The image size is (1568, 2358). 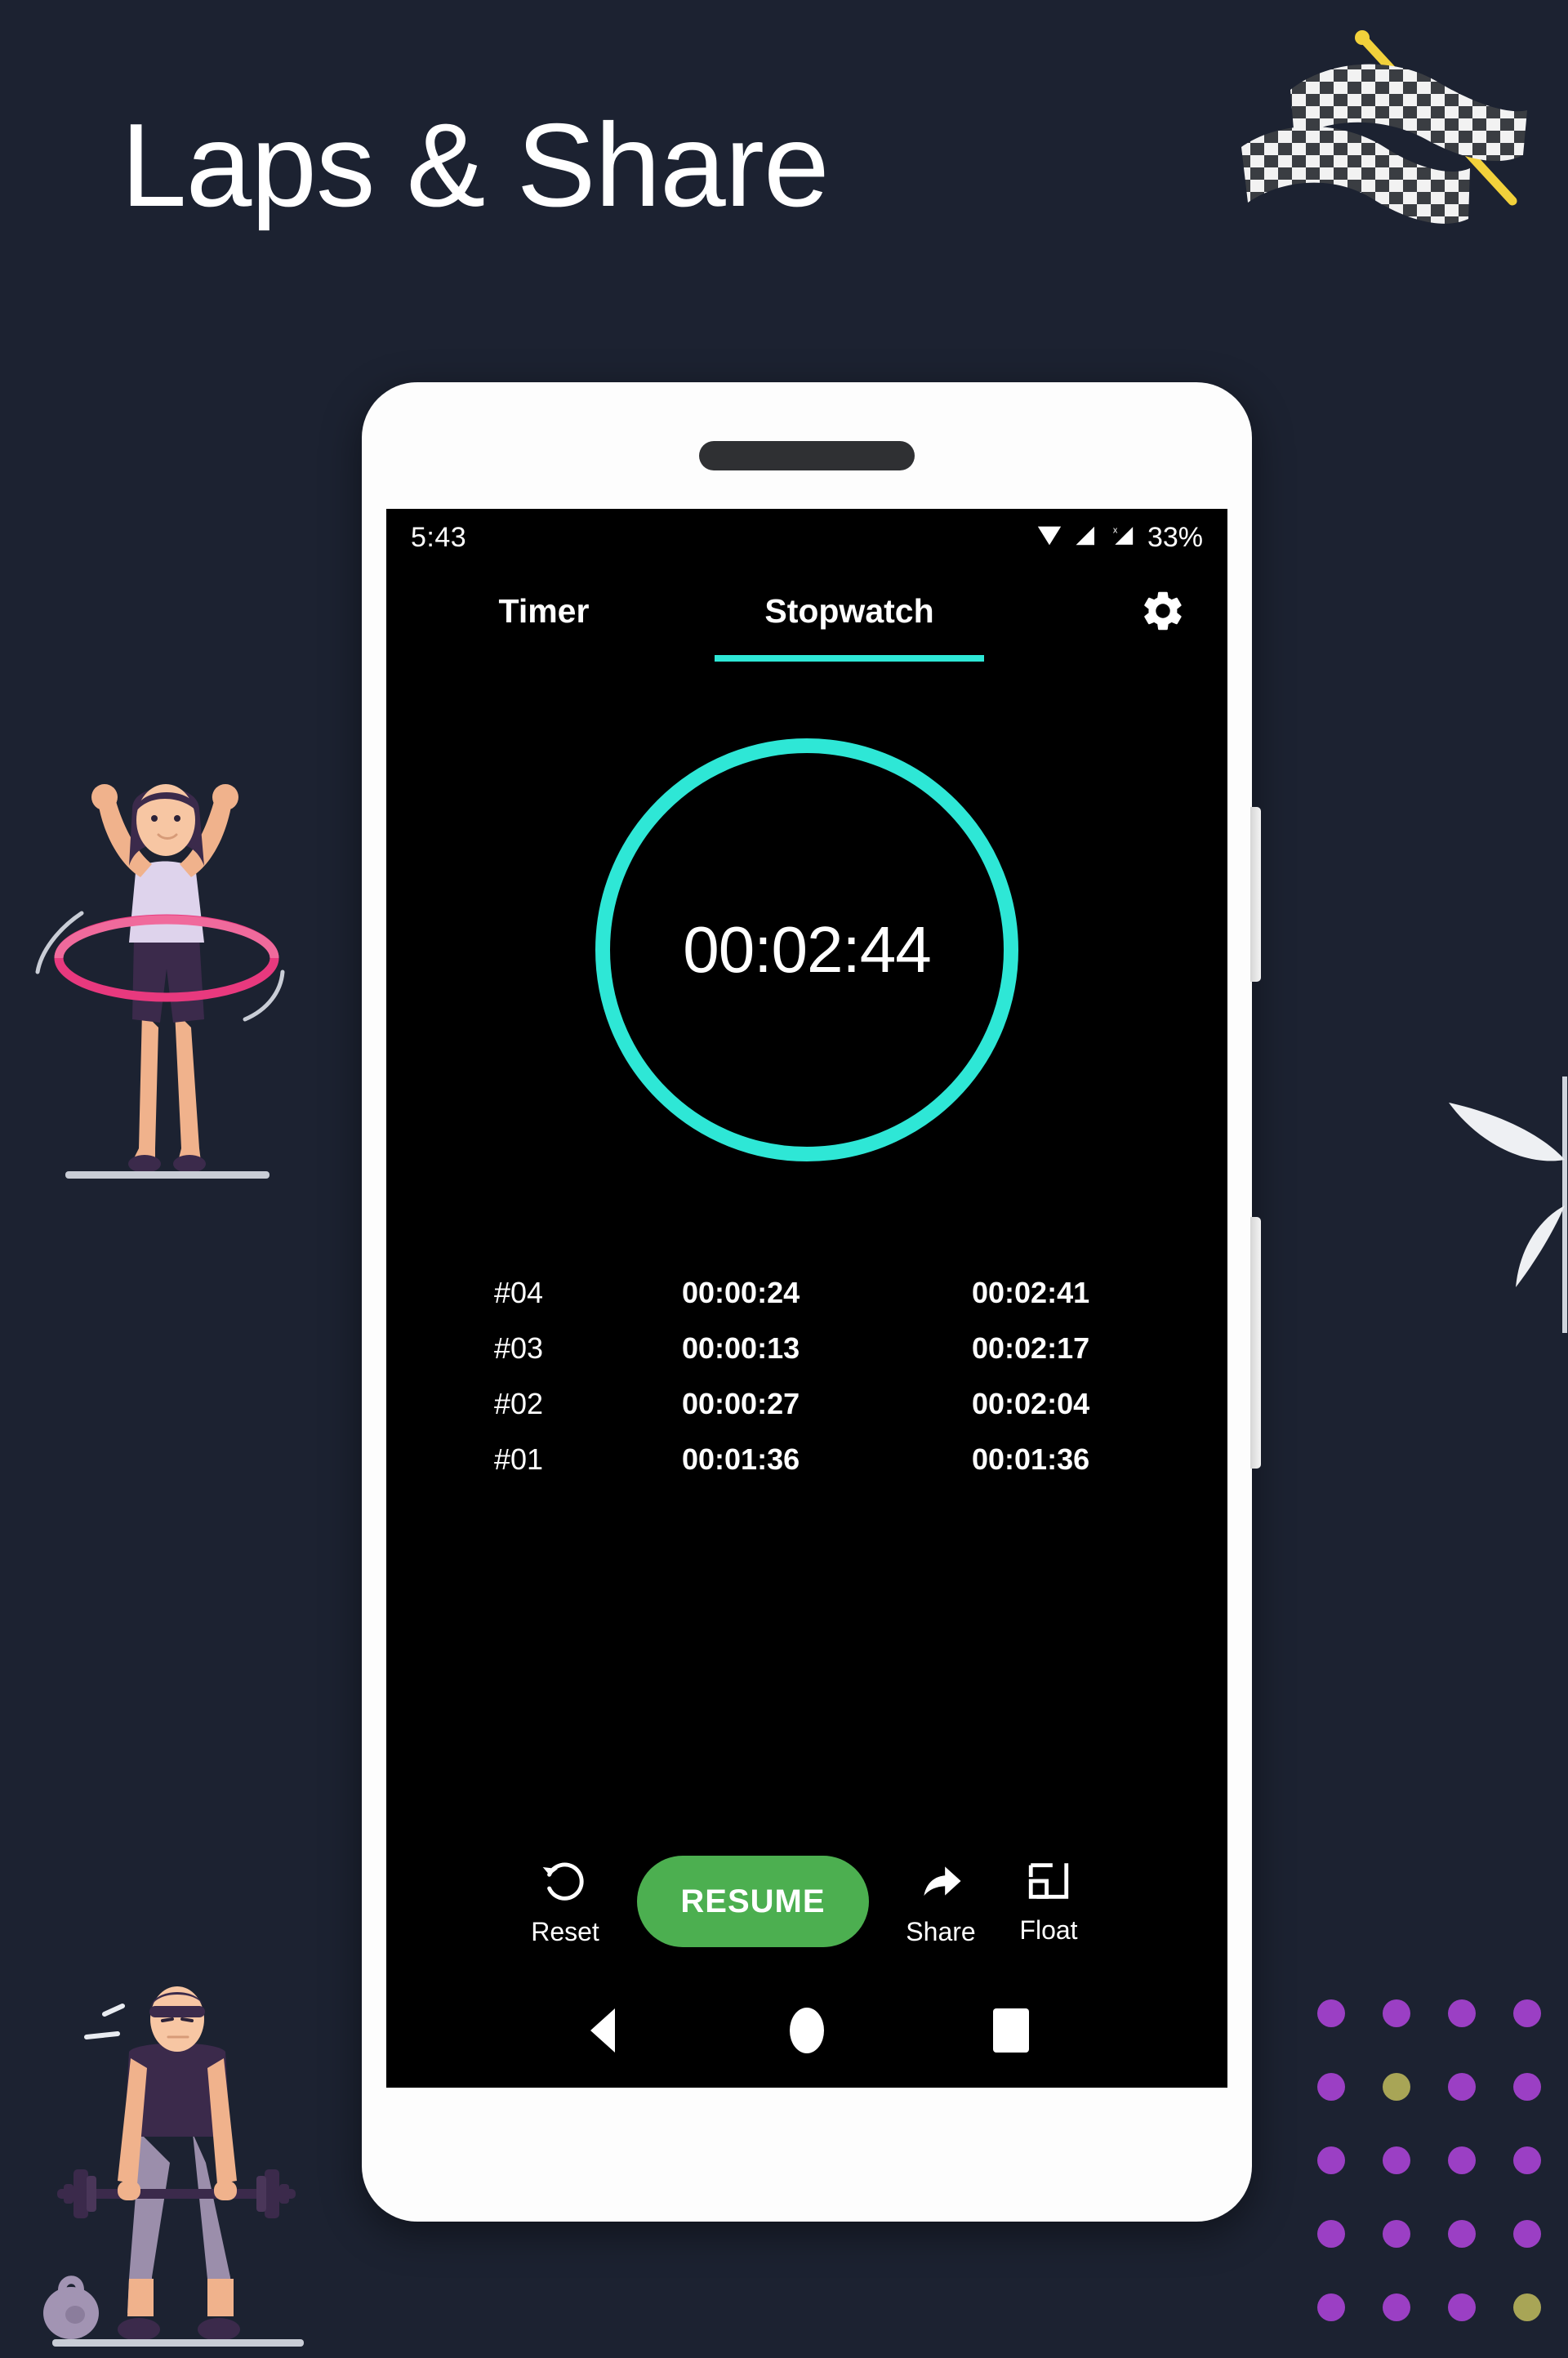 I want to click on nav-home-button, so click(x=806, y=2030).